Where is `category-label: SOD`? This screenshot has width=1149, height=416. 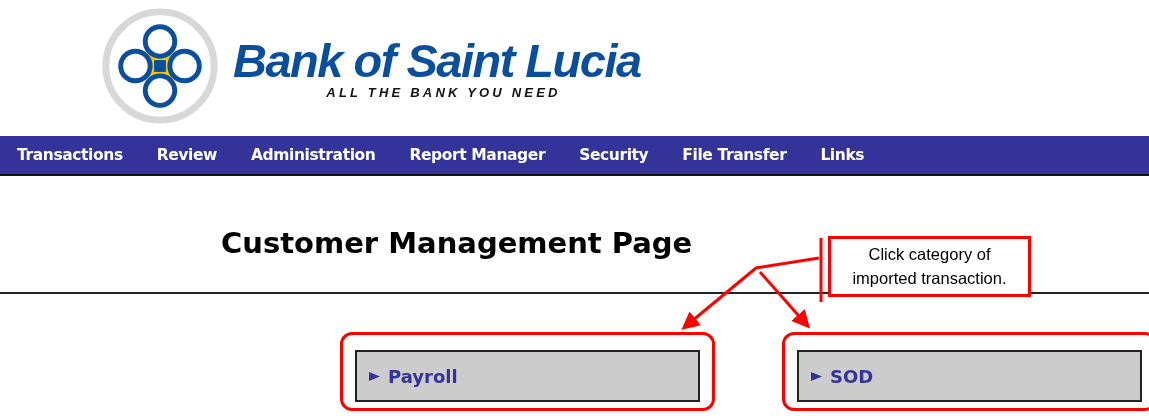 category-label: SOD is located at coordinates (852, 376).